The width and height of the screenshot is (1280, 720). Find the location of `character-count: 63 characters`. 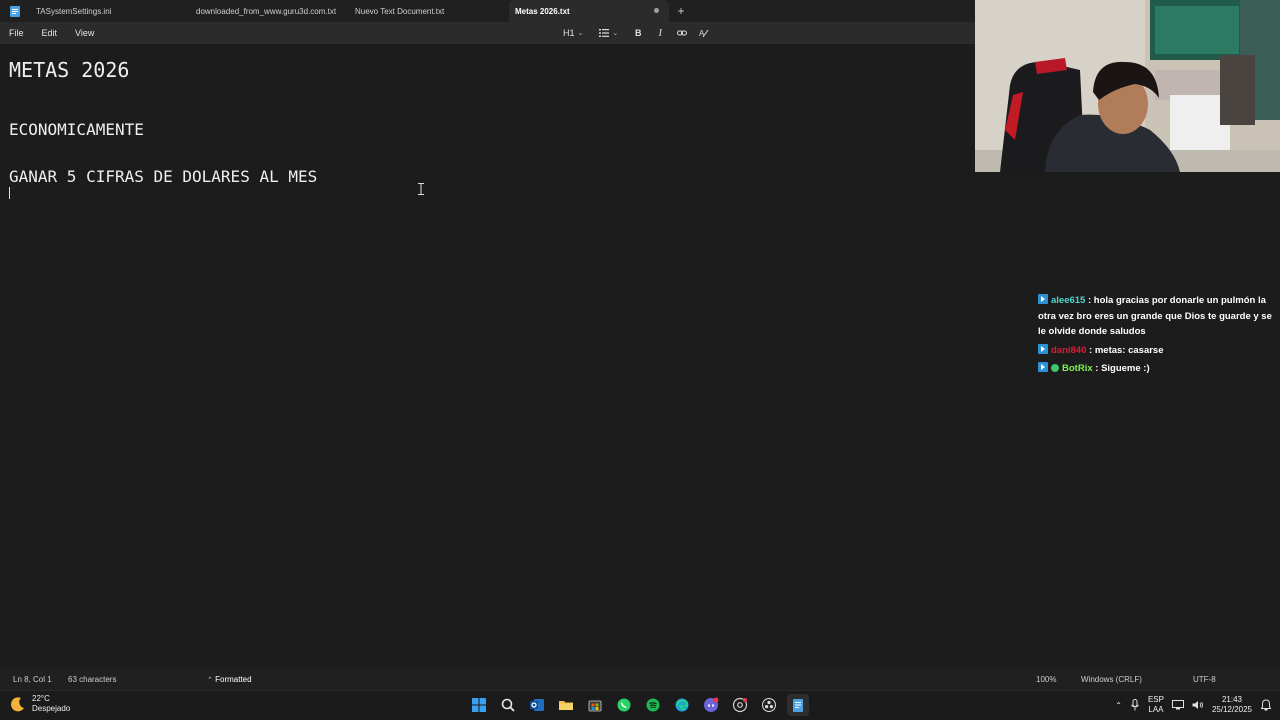

character-count: 63 characters is located at coordinates (92, 679).